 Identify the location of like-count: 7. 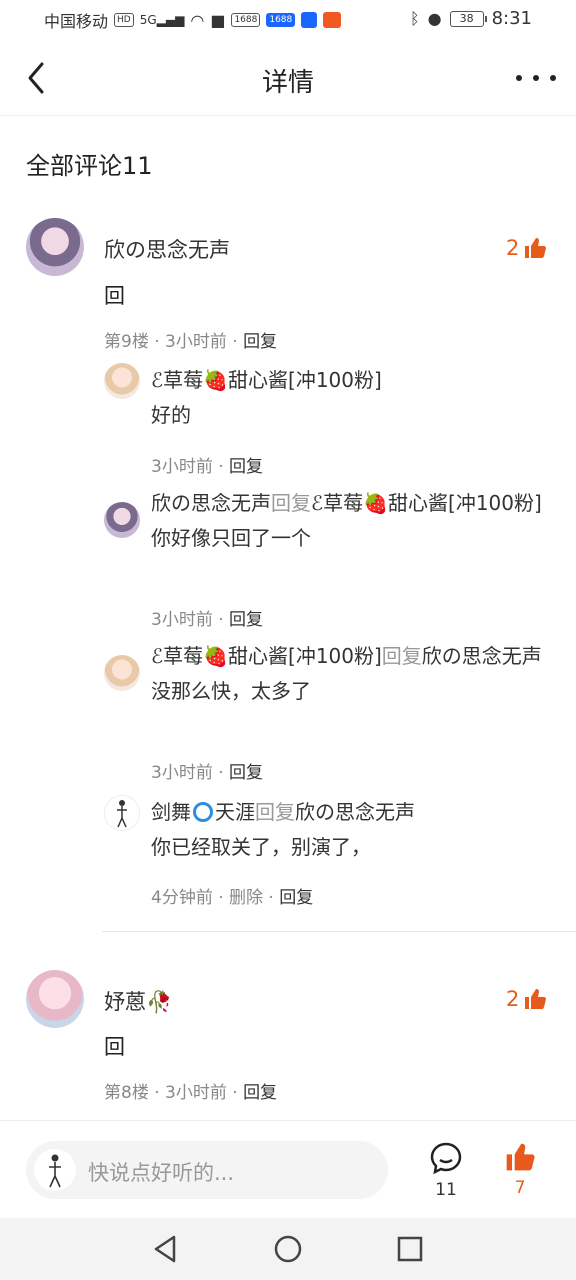
(520, 1188).